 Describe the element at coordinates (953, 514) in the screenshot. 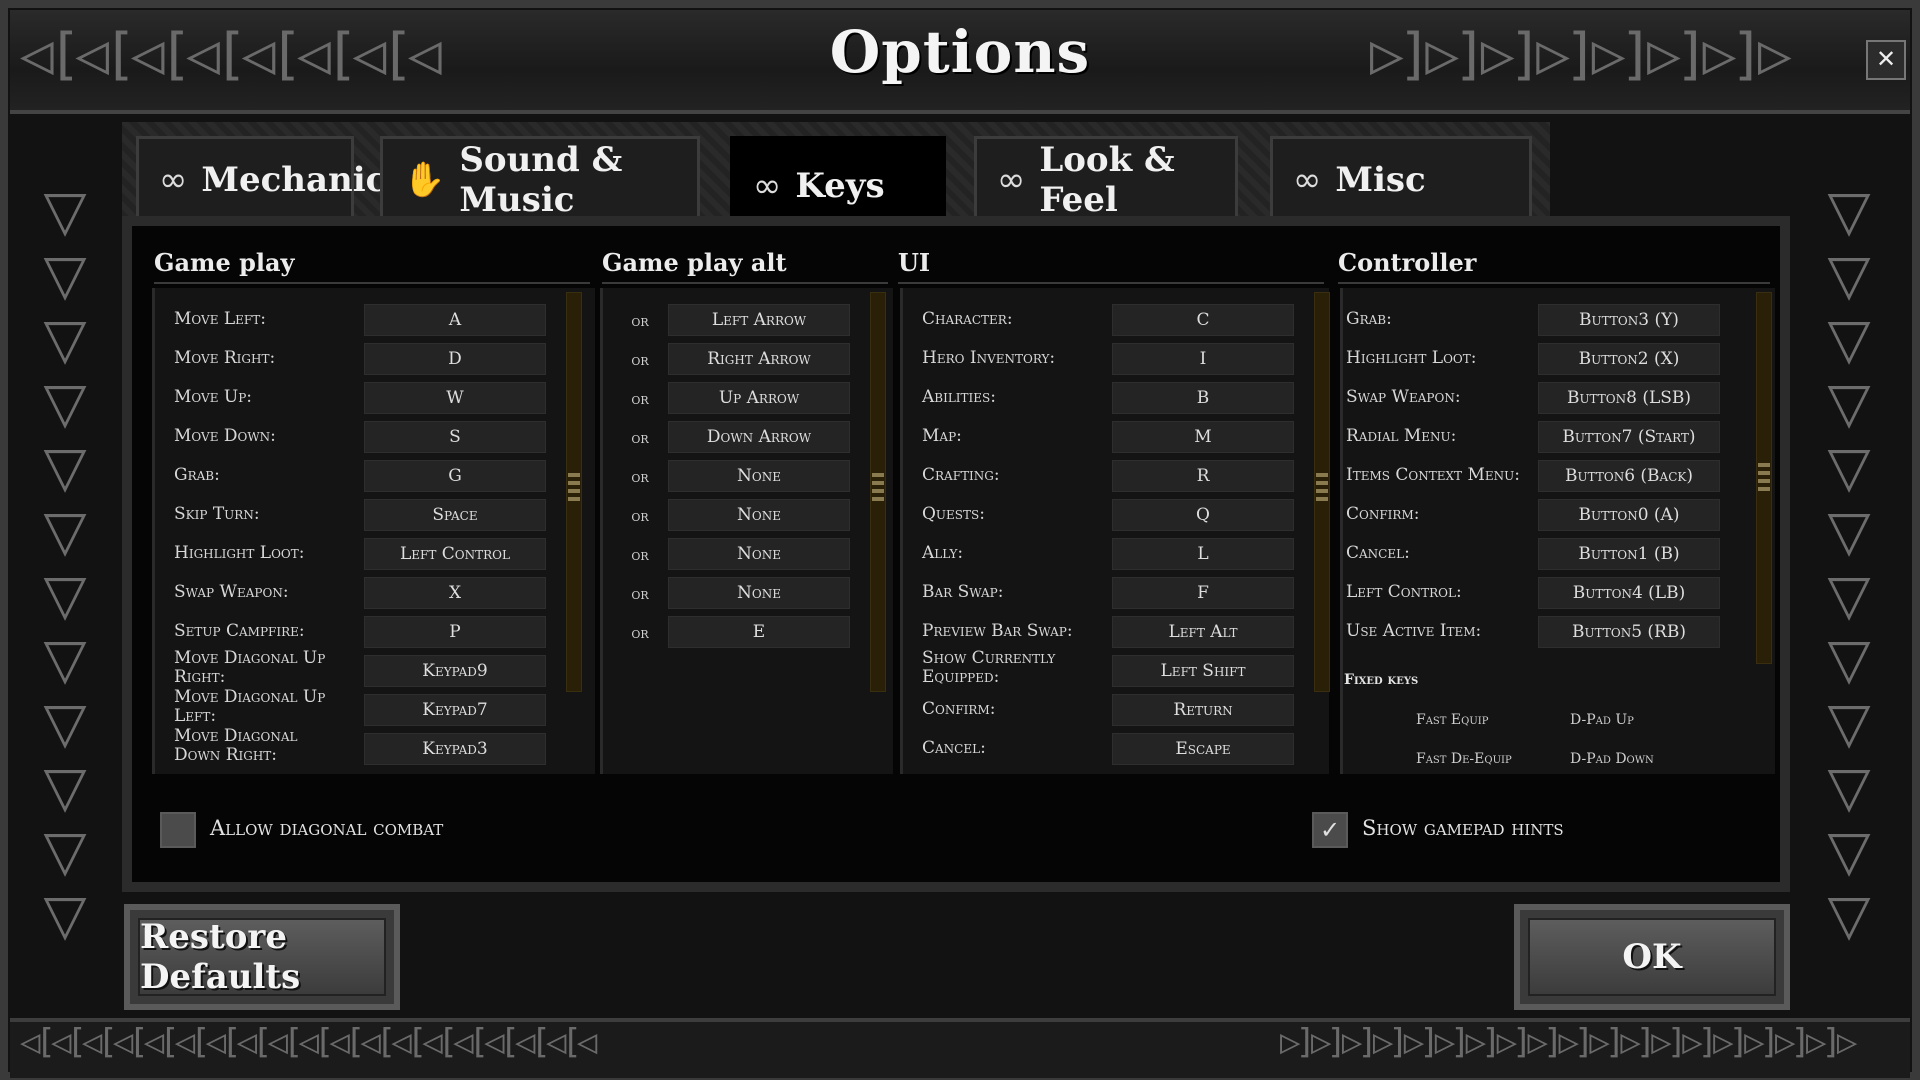

I see `ui-action-label: Quests:` at that location.